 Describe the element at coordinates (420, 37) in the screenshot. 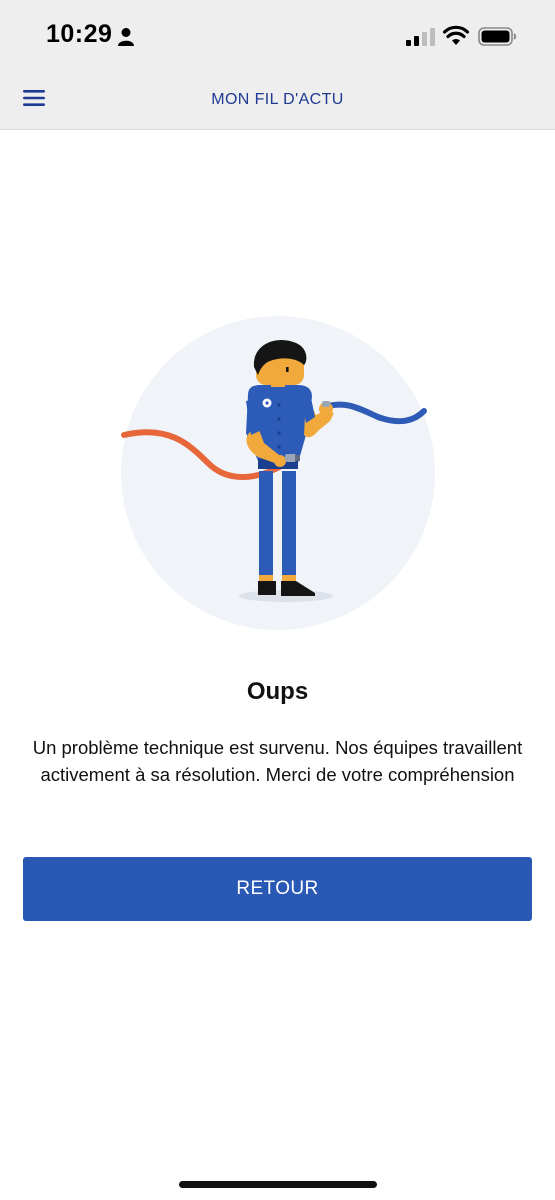

I see `cellular-signal-icon` at that location.